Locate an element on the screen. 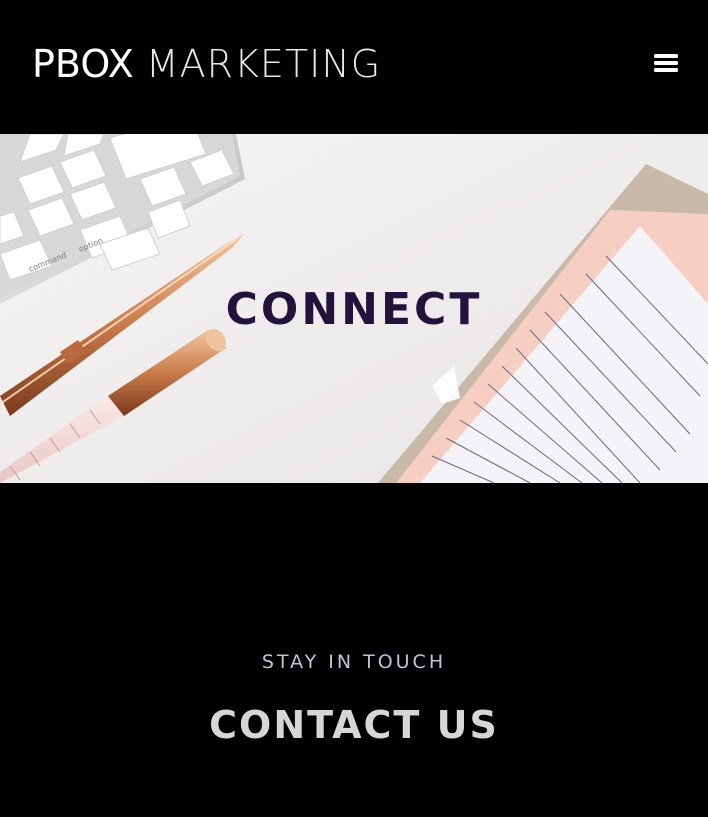 This screenshot has width=708, height=817. logo-primary-text: PBOX is located at coordinates (83, 64).